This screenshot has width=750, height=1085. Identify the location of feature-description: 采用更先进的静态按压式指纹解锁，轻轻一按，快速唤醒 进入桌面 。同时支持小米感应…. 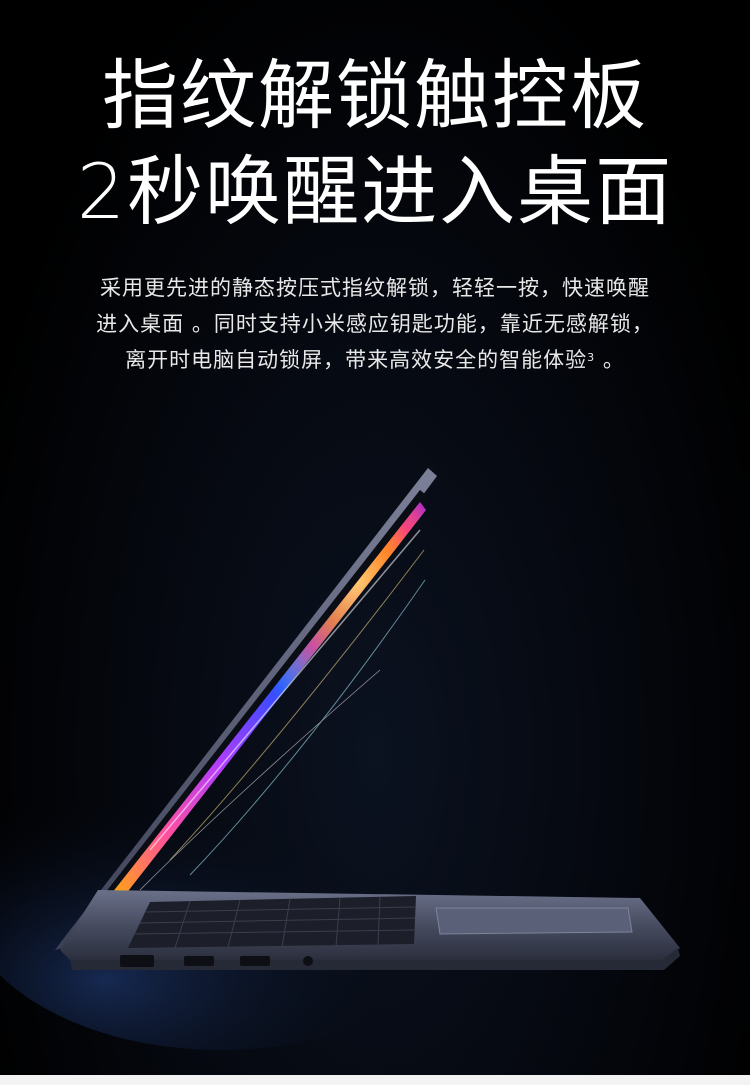
(375, 324).